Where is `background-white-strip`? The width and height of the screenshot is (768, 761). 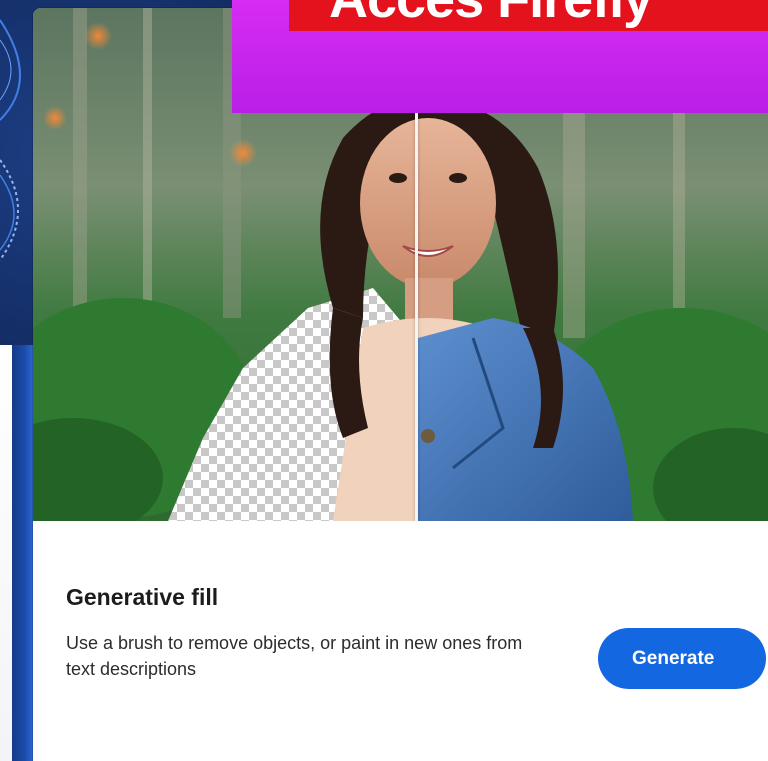 background-white-strip is located at coordinates (6, 553).